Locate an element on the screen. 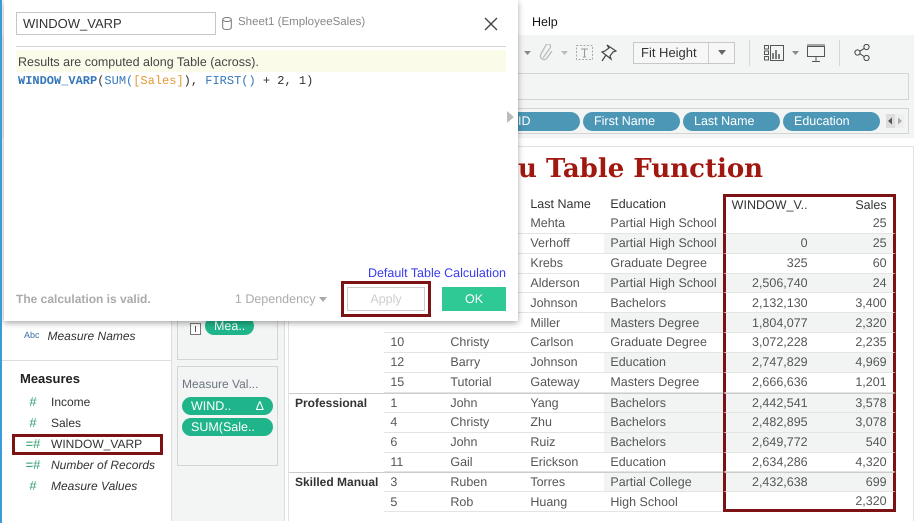  table-cell: 1,804,077 is located at coordinates (768, 323).